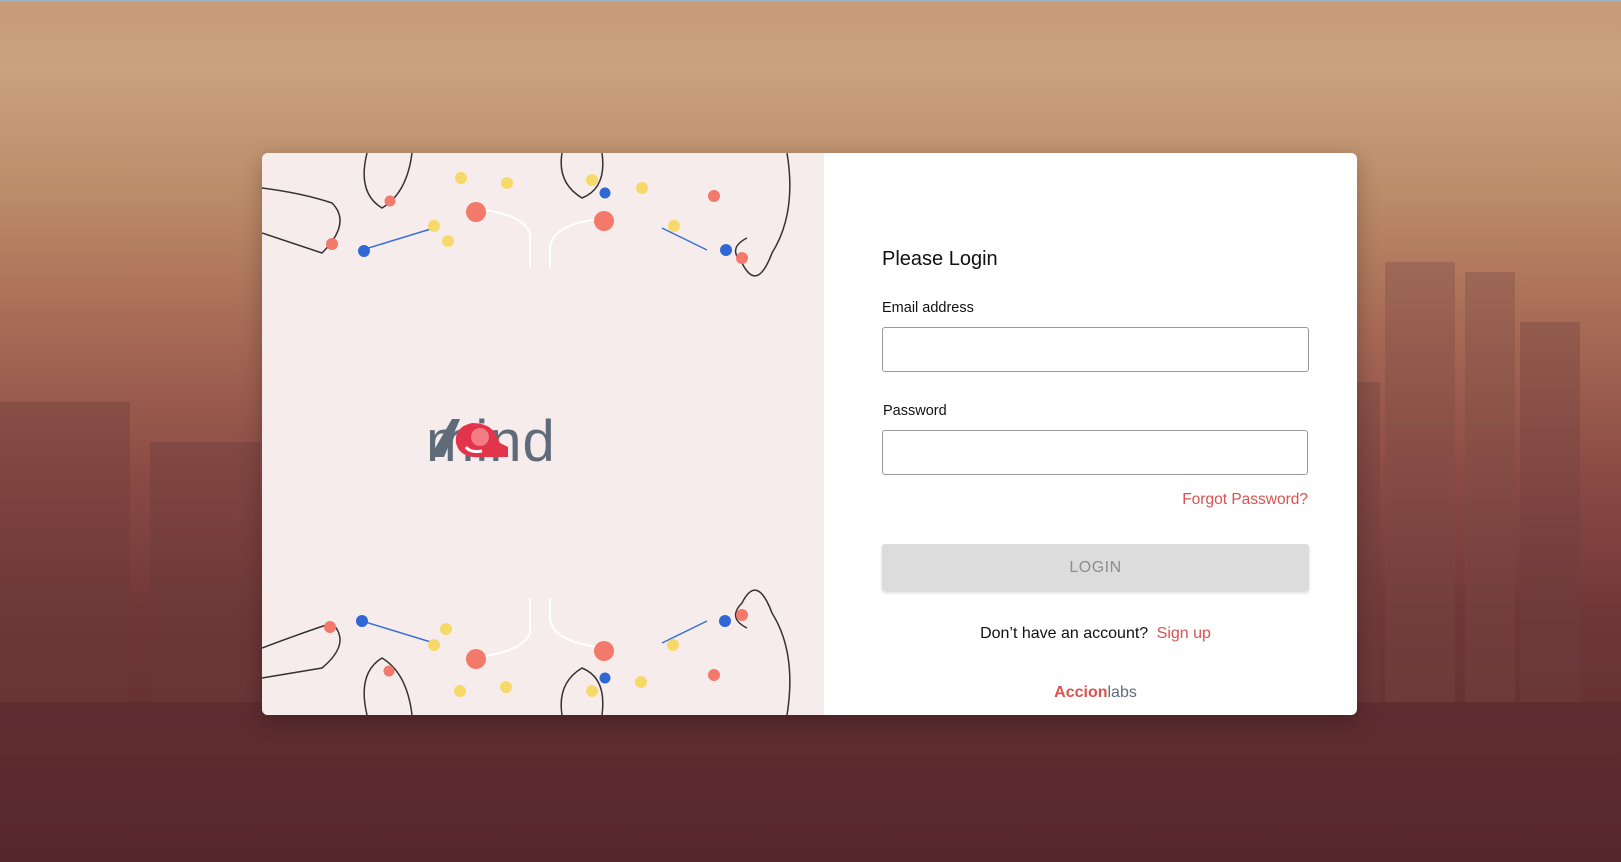 The height and width of the screenshot is (862, 1621). I want to click on brand-part2: labs, so click(1122, 692).